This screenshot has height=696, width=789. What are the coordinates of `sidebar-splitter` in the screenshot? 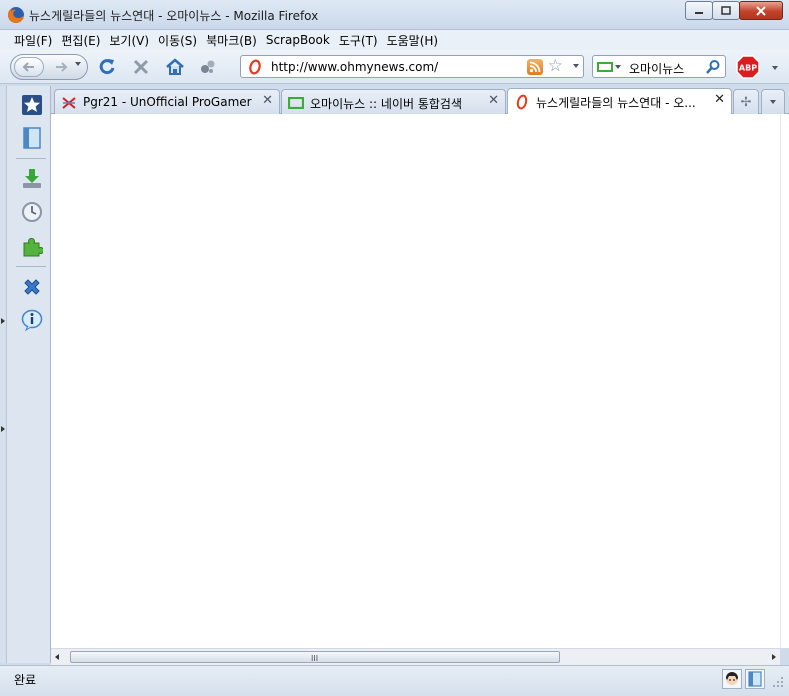 It's located at (3, 374).